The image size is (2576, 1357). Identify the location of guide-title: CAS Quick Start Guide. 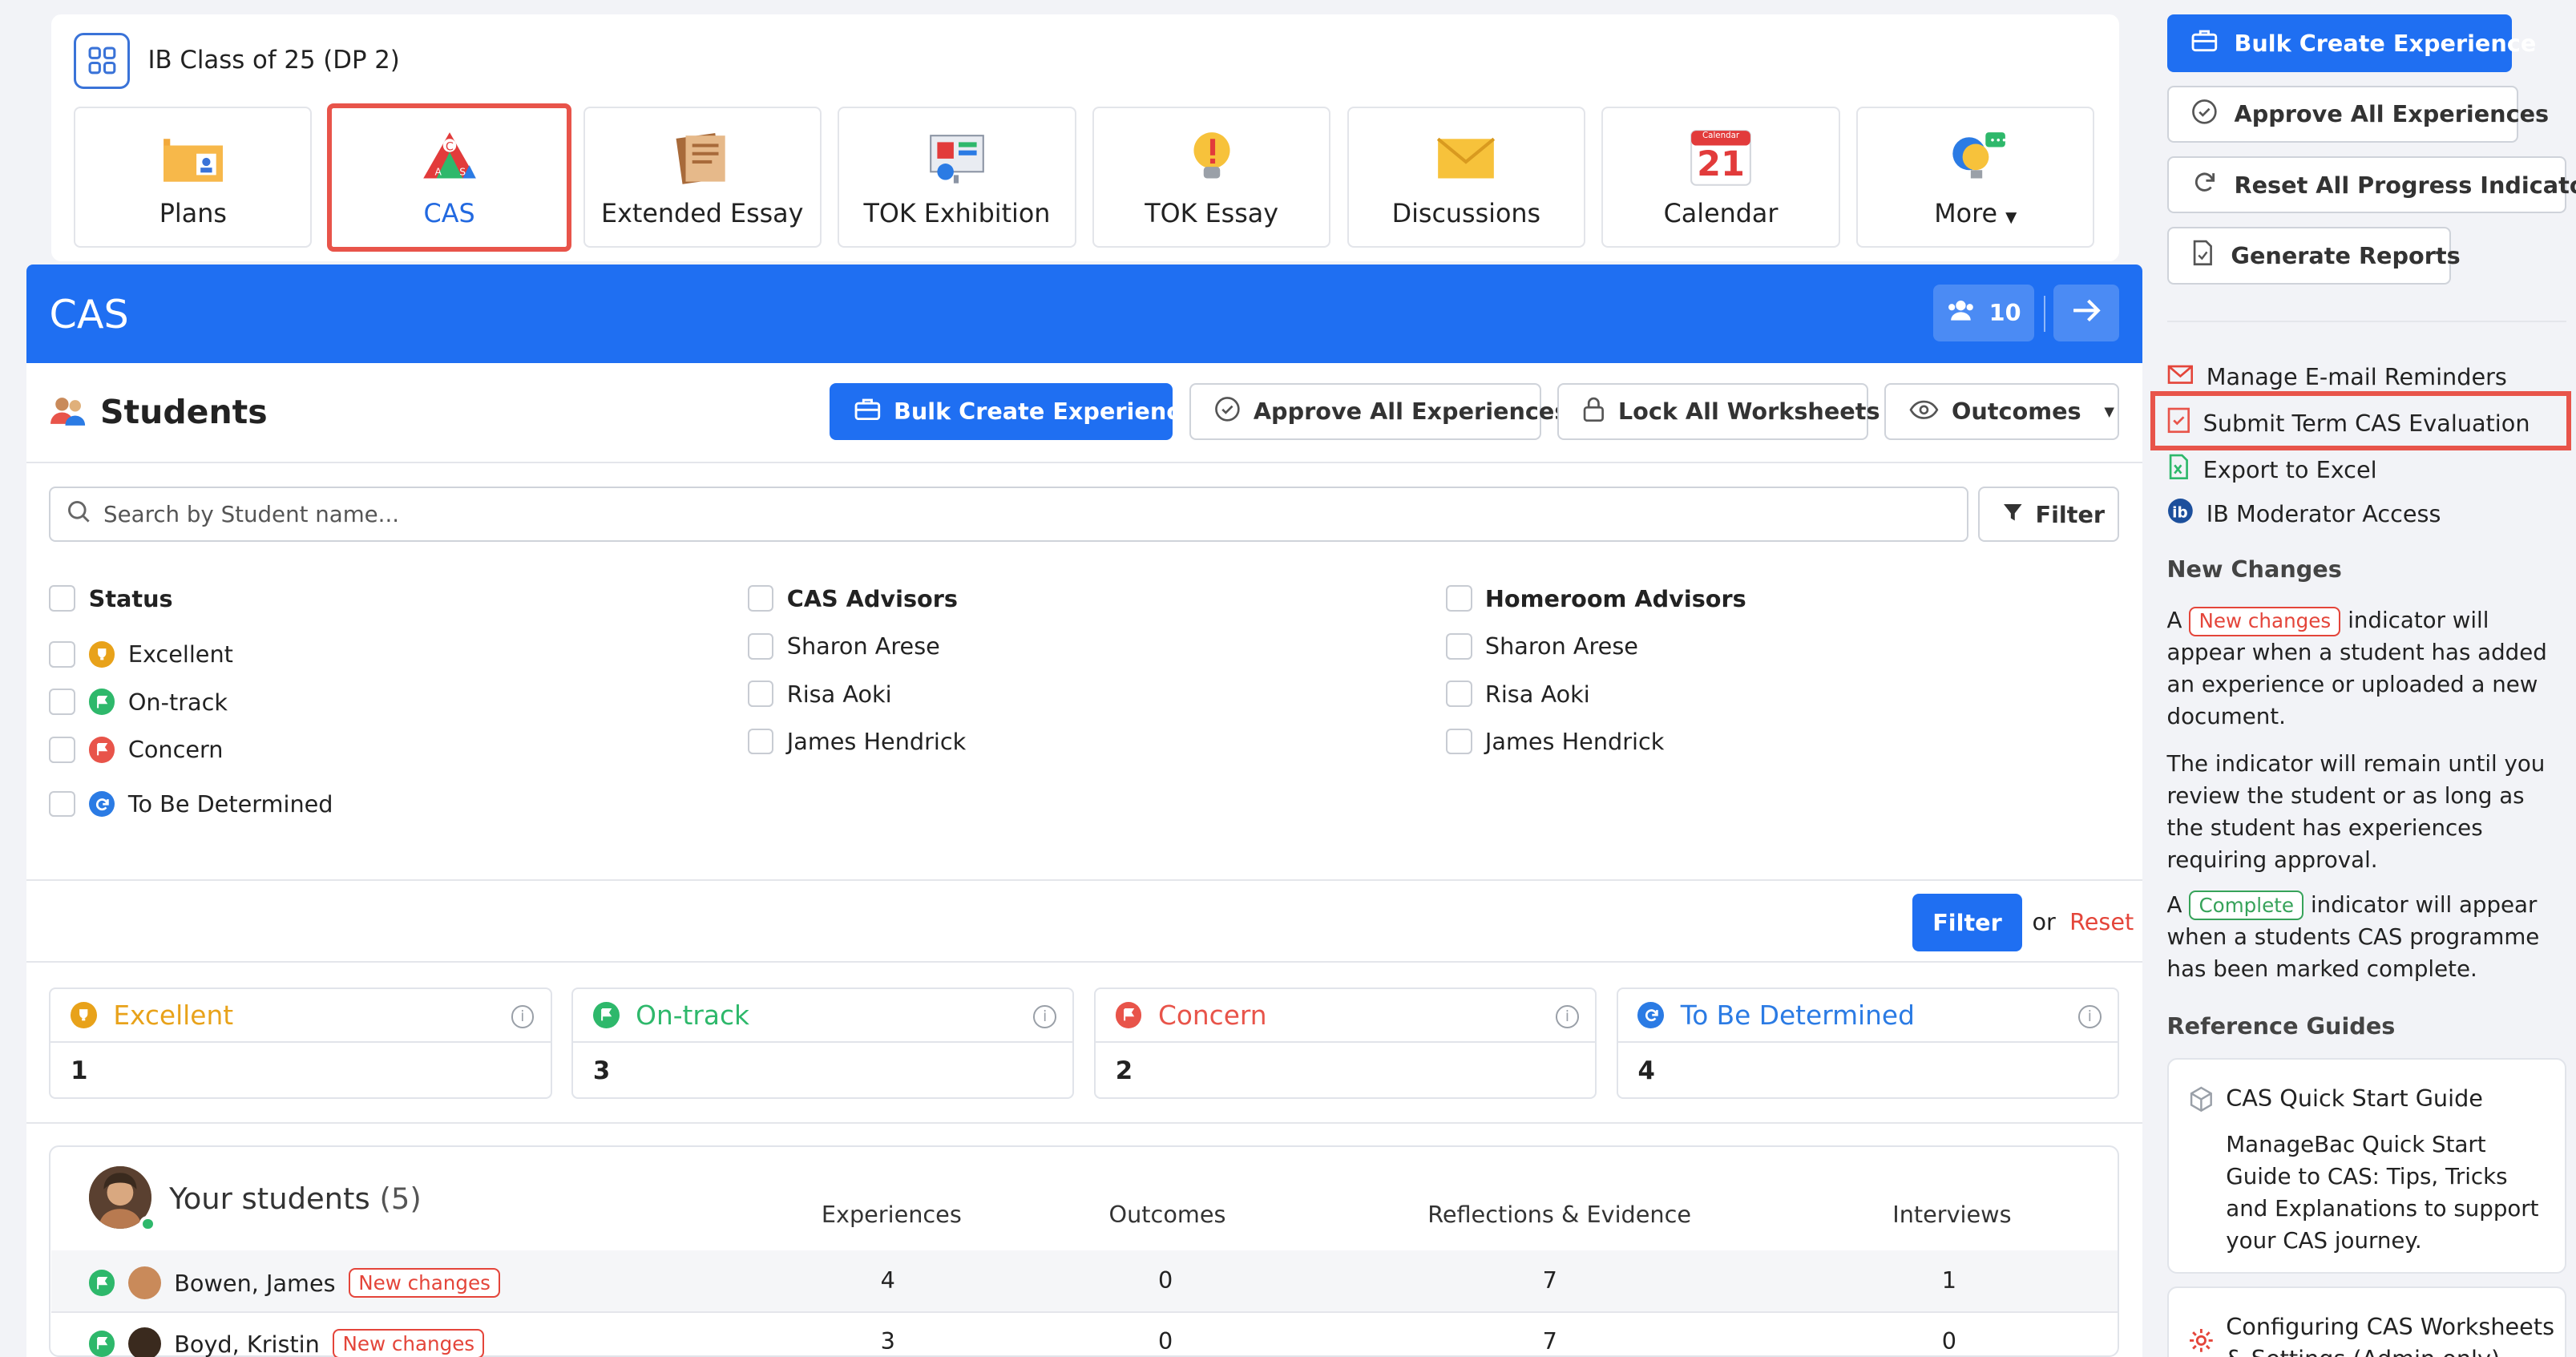
(2354, 1098).